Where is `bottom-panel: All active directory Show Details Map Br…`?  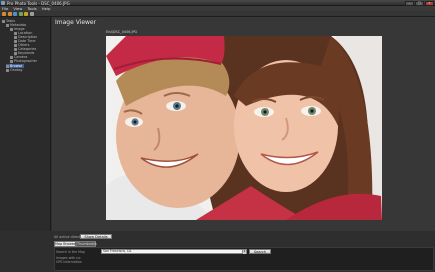 bottom-panel: All active directory Show Details Map Br… is located at coordinates (243, 251).